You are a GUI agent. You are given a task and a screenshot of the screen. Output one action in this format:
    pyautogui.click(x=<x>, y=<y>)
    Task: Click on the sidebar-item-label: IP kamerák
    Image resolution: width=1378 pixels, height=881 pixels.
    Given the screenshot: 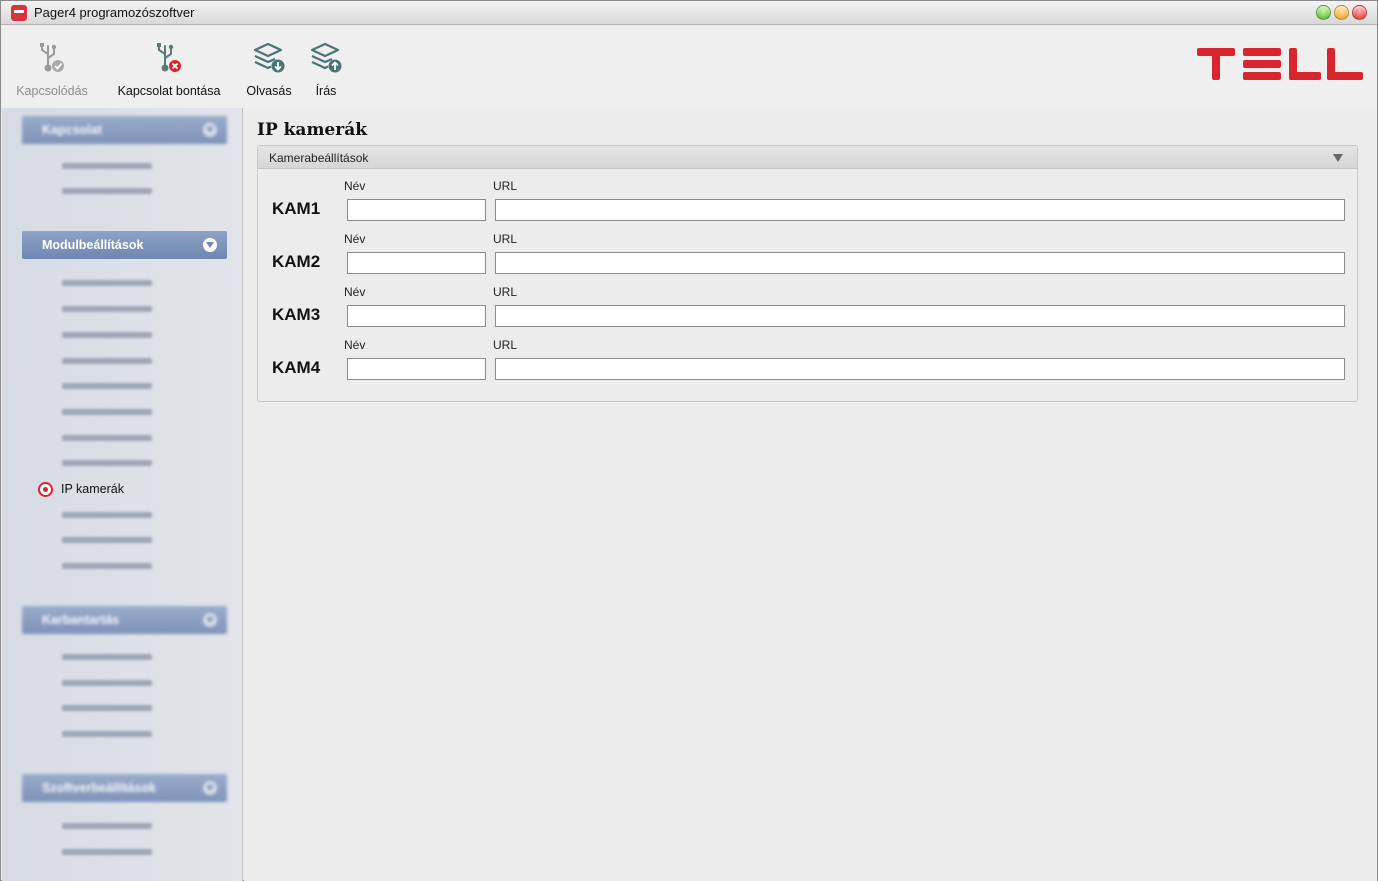 What is the action you would take?
    pyautogui.click(x=92, y=489)
    